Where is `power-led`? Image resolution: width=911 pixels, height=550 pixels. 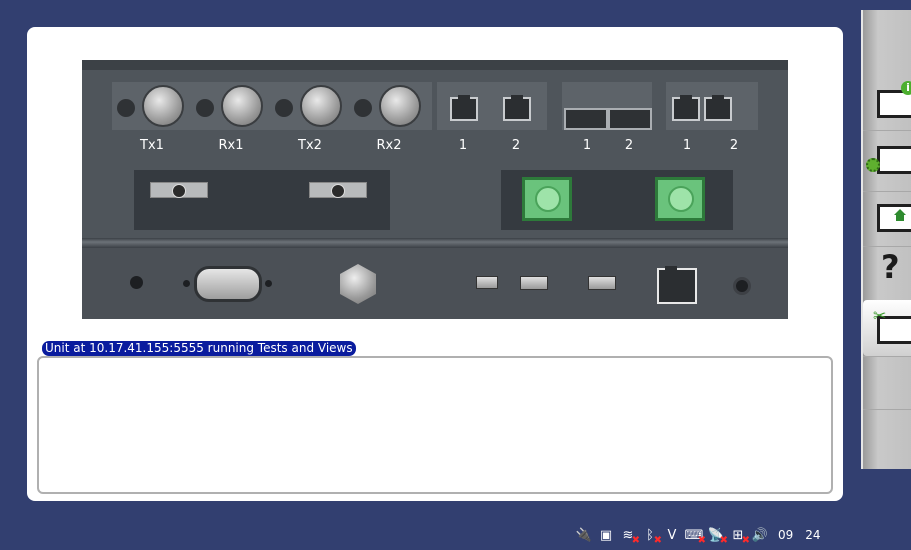 power-led is located at coordinates (136, 282).